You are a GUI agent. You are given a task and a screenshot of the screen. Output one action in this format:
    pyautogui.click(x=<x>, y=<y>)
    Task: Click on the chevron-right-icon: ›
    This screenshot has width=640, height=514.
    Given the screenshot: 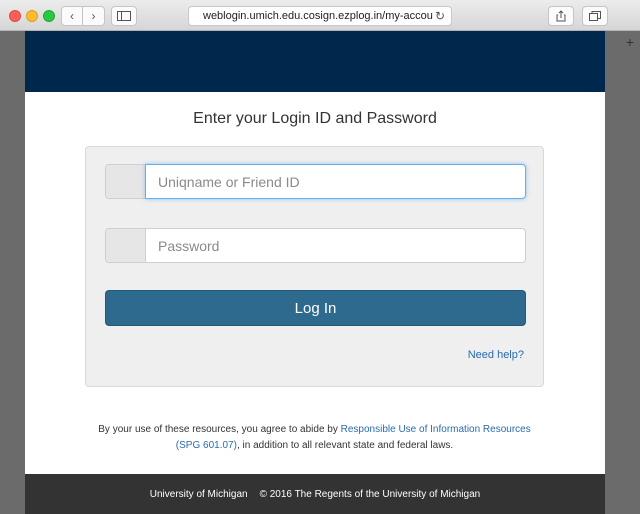 What is the action you would take?
    pyautogui.click(x=93, y=16)
    